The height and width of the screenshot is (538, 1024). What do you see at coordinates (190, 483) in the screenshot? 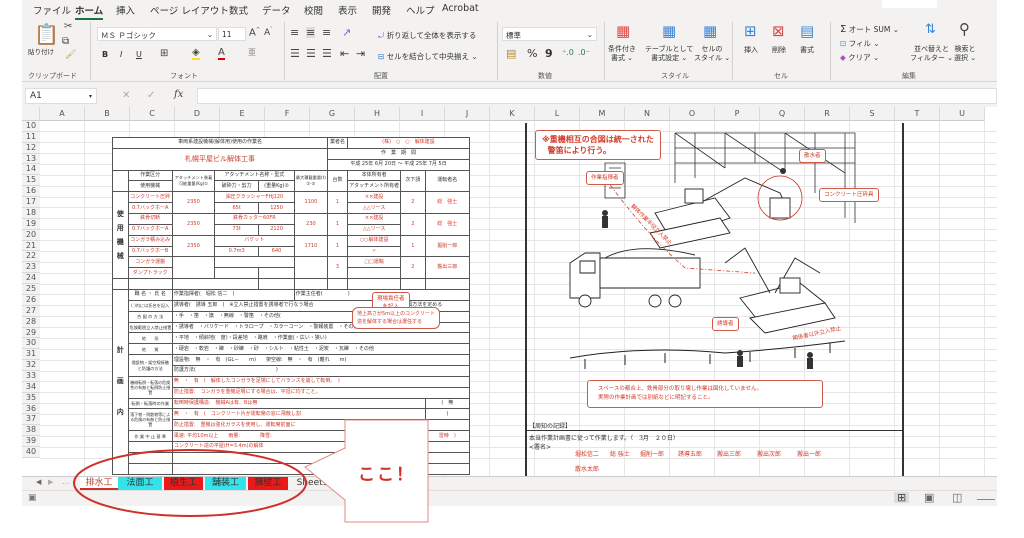
I see `highlight-ellipse` at bounding box center [190, 483].